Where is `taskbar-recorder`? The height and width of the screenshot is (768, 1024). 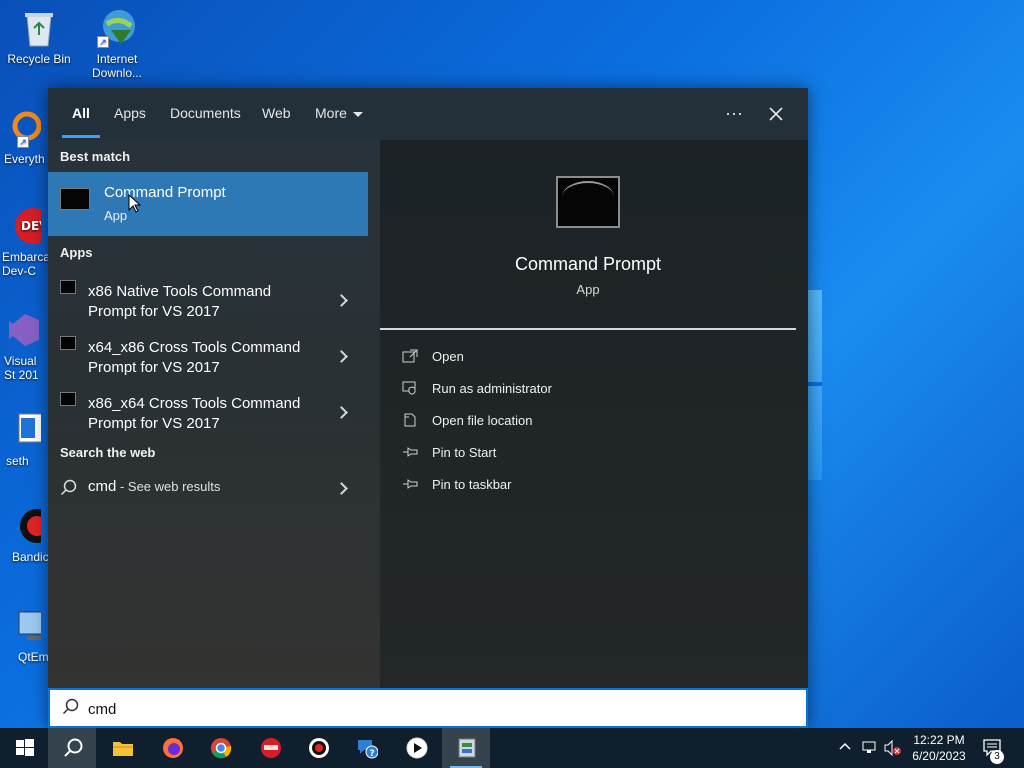 taskbar-recorder is located at coordinates (318, 748).